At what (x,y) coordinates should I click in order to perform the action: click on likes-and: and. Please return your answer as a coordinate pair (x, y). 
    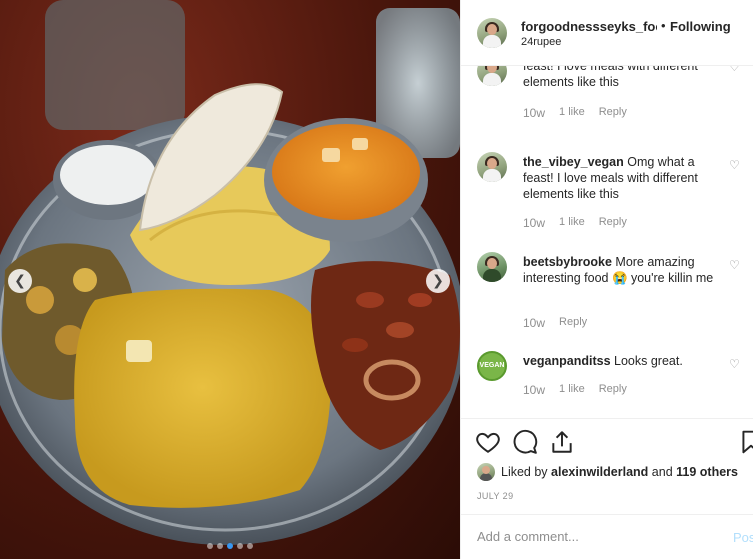
    Looking at the image, I should click on (662, 472).